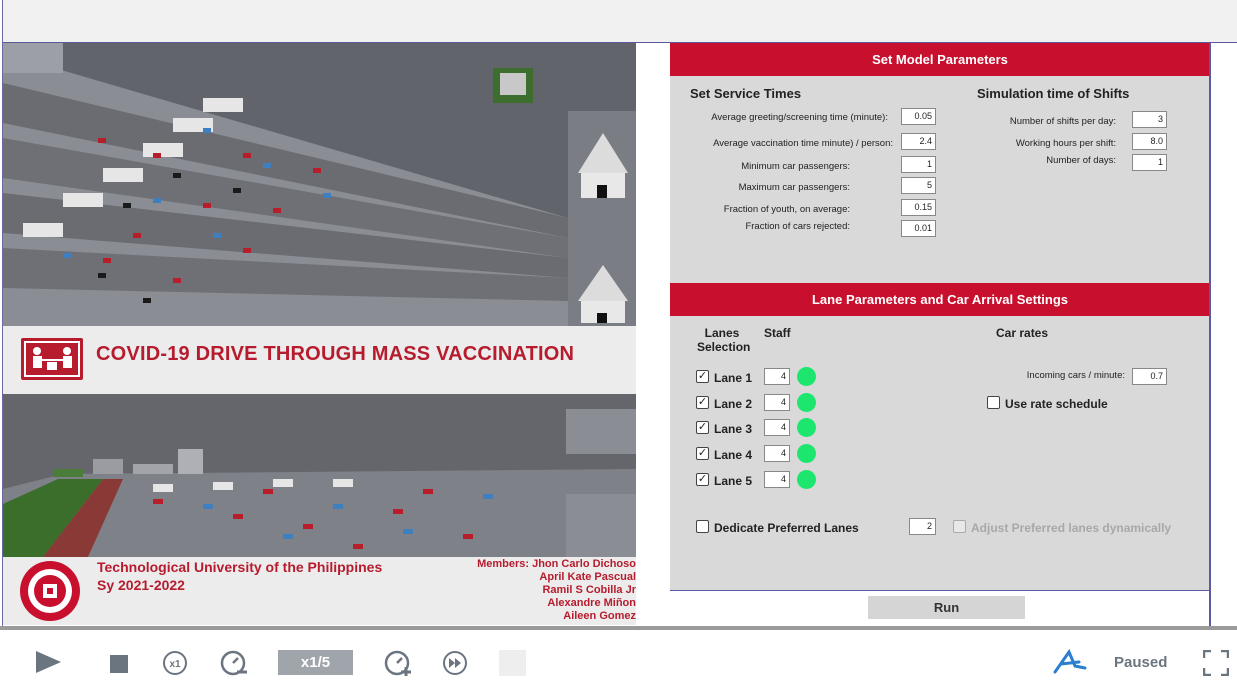  I want to click on vaccination-logo-icon, so click(52, 359).